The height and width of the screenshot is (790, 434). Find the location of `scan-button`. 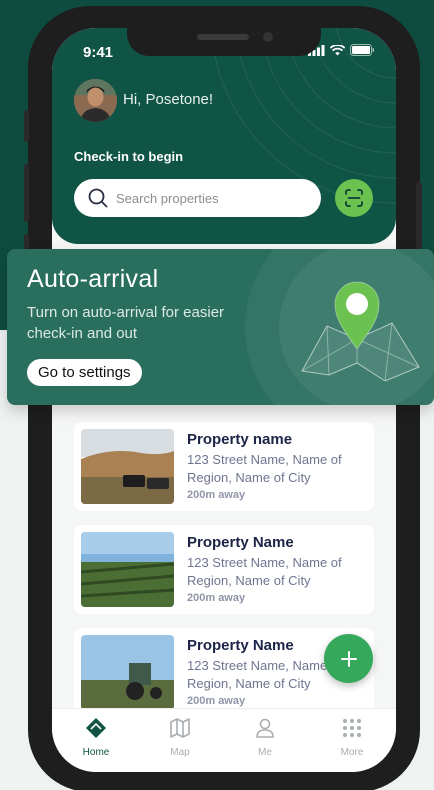

scan-button is located at coordinates (354, 198).